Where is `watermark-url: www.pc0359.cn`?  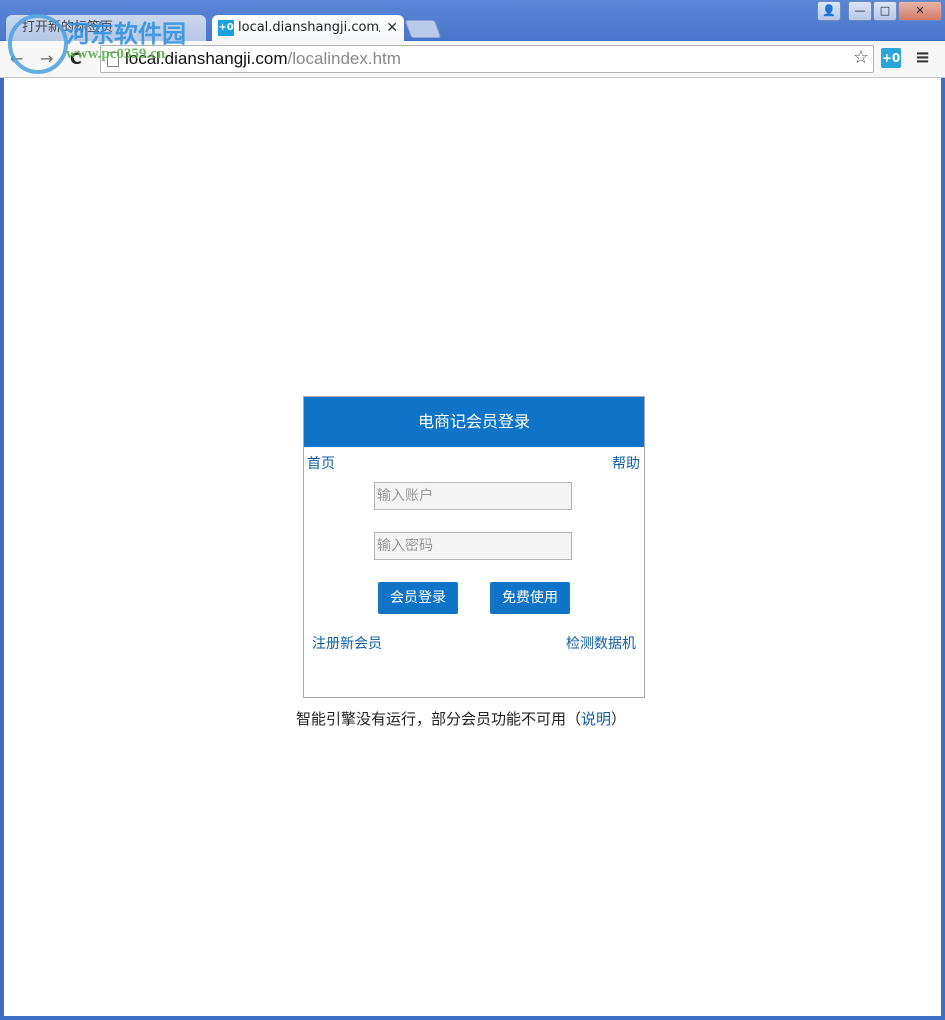 watermark-url: www.pc0359.cn is located at coordinates (116, 54).